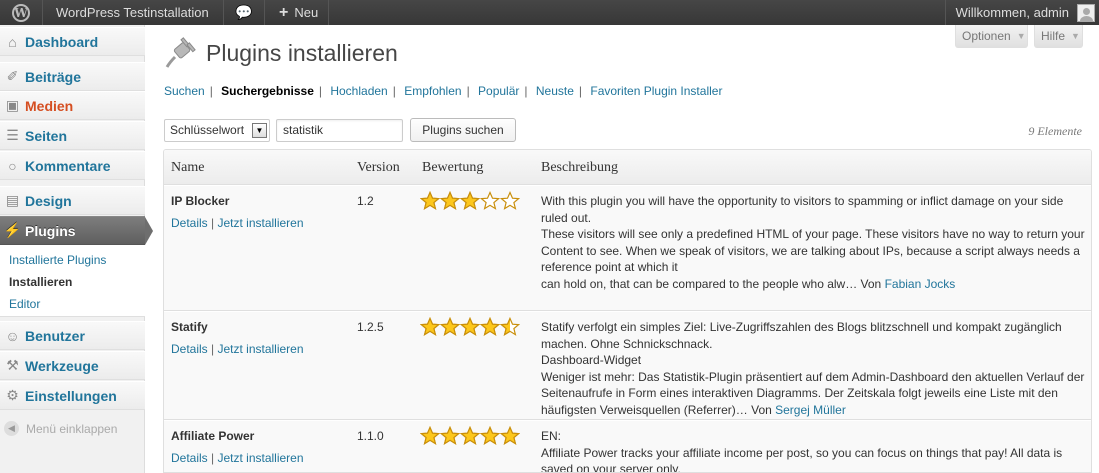 The height and width of the screenshot is (473, 1099). What do you see at coordinates (810, 410) in the screenshot?
I see `author-link: Sergej Müller` at bounding box center [810, 410].